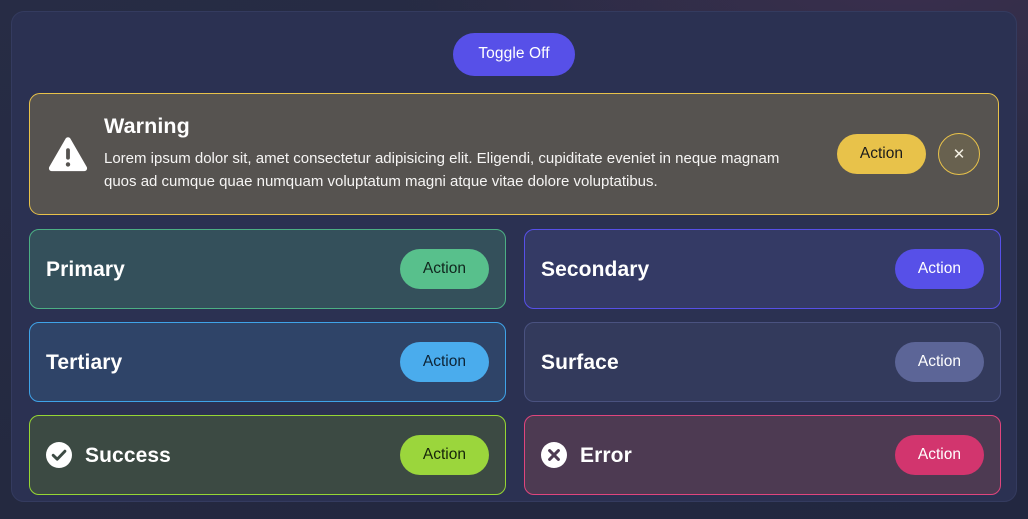  I want to click on card-success: Success Action, so click(267, 455).